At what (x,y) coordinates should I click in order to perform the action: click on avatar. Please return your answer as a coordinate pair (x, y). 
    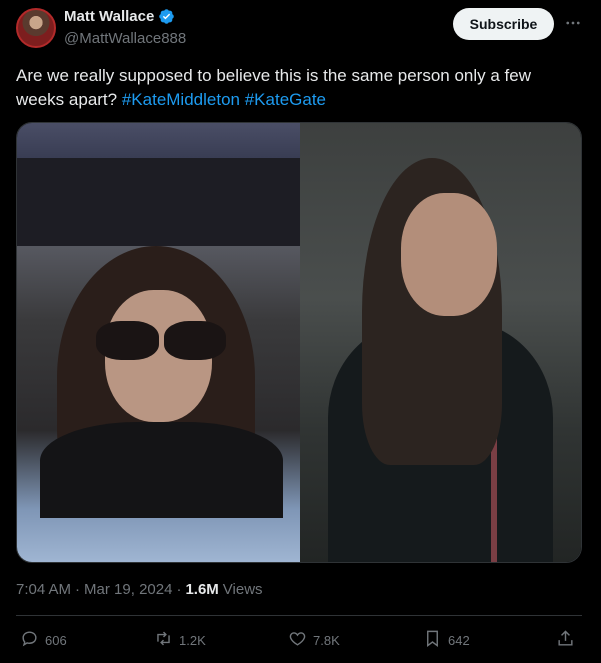
    Looking at the image, I should click on (36, 28).